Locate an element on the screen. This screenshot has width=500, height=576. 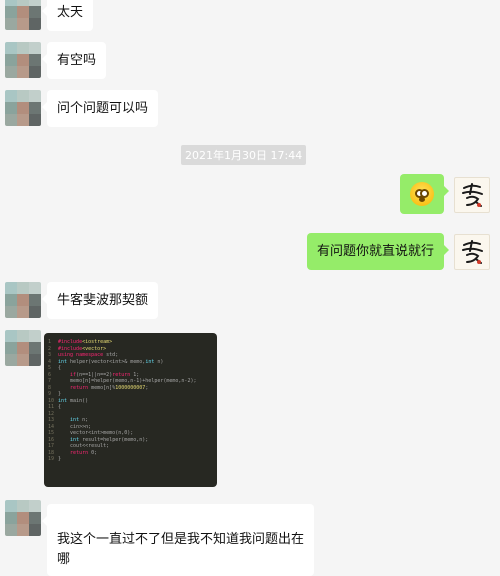
message-bubble: 问个问题可以吗 is located at coordinates (100, 108).